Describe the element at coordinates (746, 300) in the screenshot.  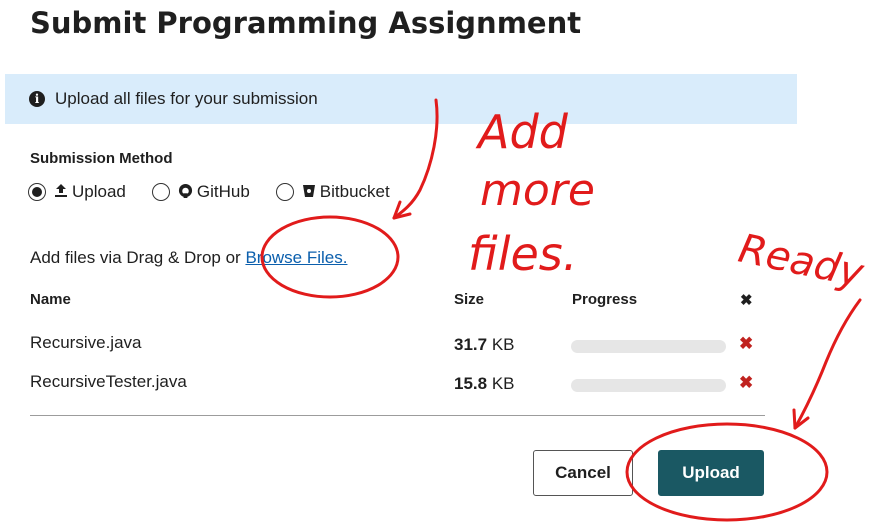
I see `remove-all-icon: ✖` at that location.